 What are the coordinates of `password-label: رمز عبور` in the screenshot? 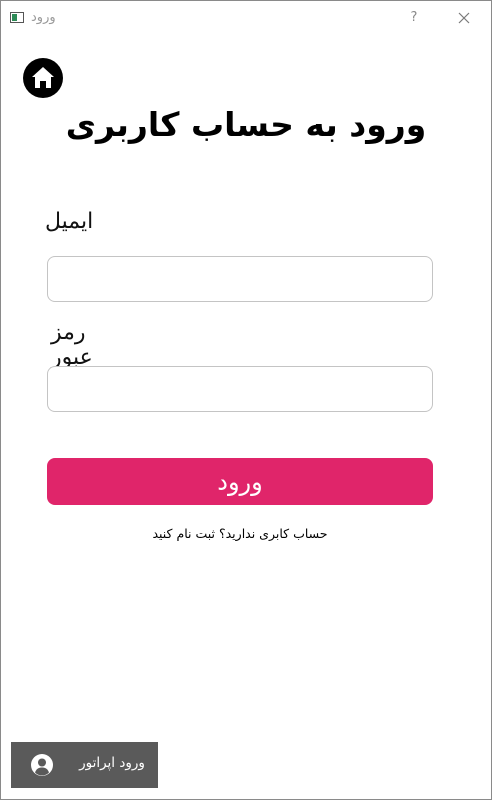 It's located at (72, 345).